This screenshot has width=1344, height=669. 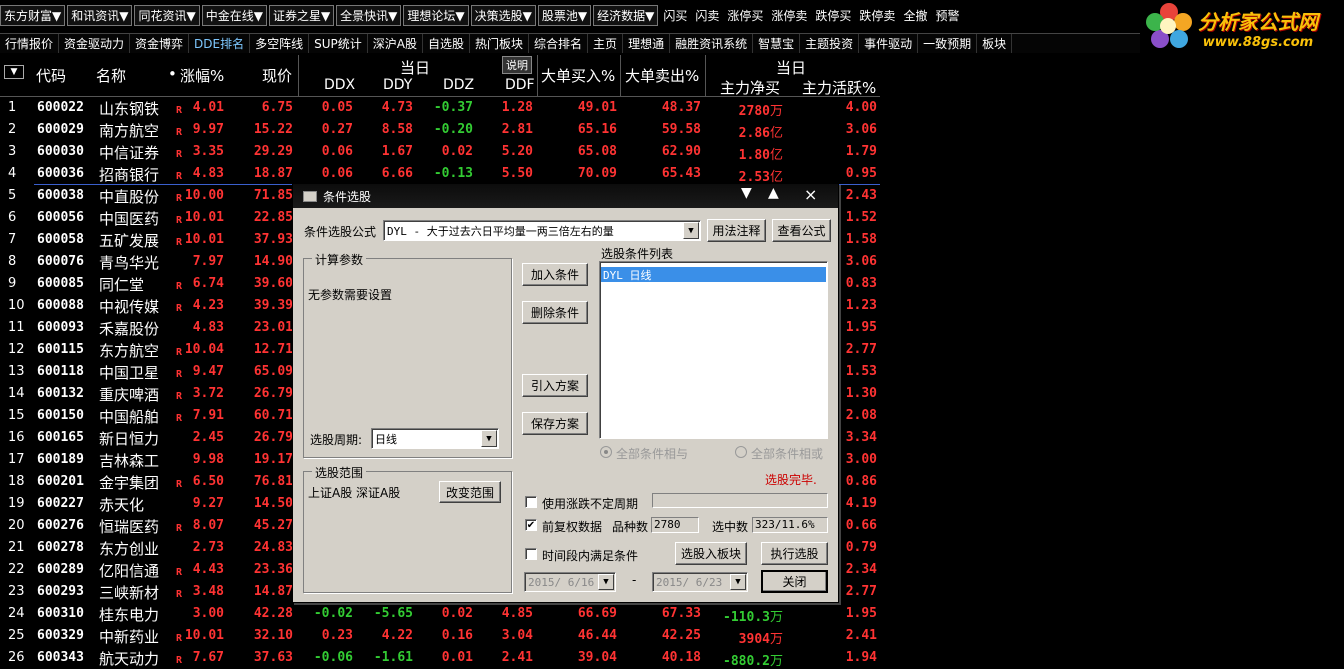 What do you see at coordinates (794, 581) in the screenshot?
I see `close-button: 关闭` at bounding box center [794, 581].